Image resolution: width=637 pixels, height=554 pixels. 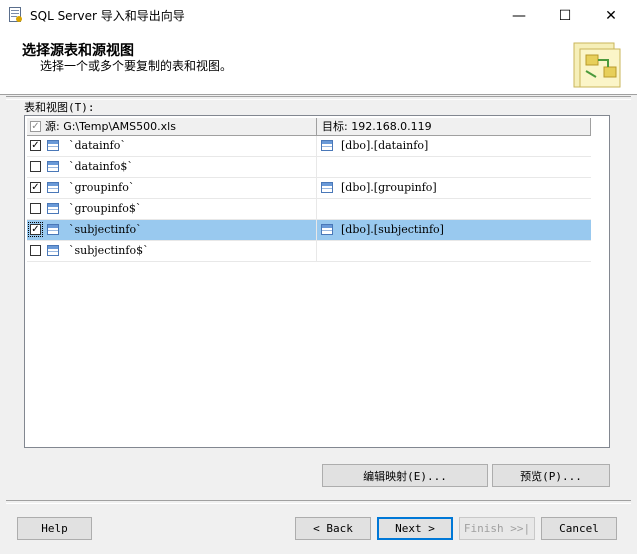 I want to click on page-subtitle: 选择一个或多个要复制的表和视图。, so click(x=136, y=66).